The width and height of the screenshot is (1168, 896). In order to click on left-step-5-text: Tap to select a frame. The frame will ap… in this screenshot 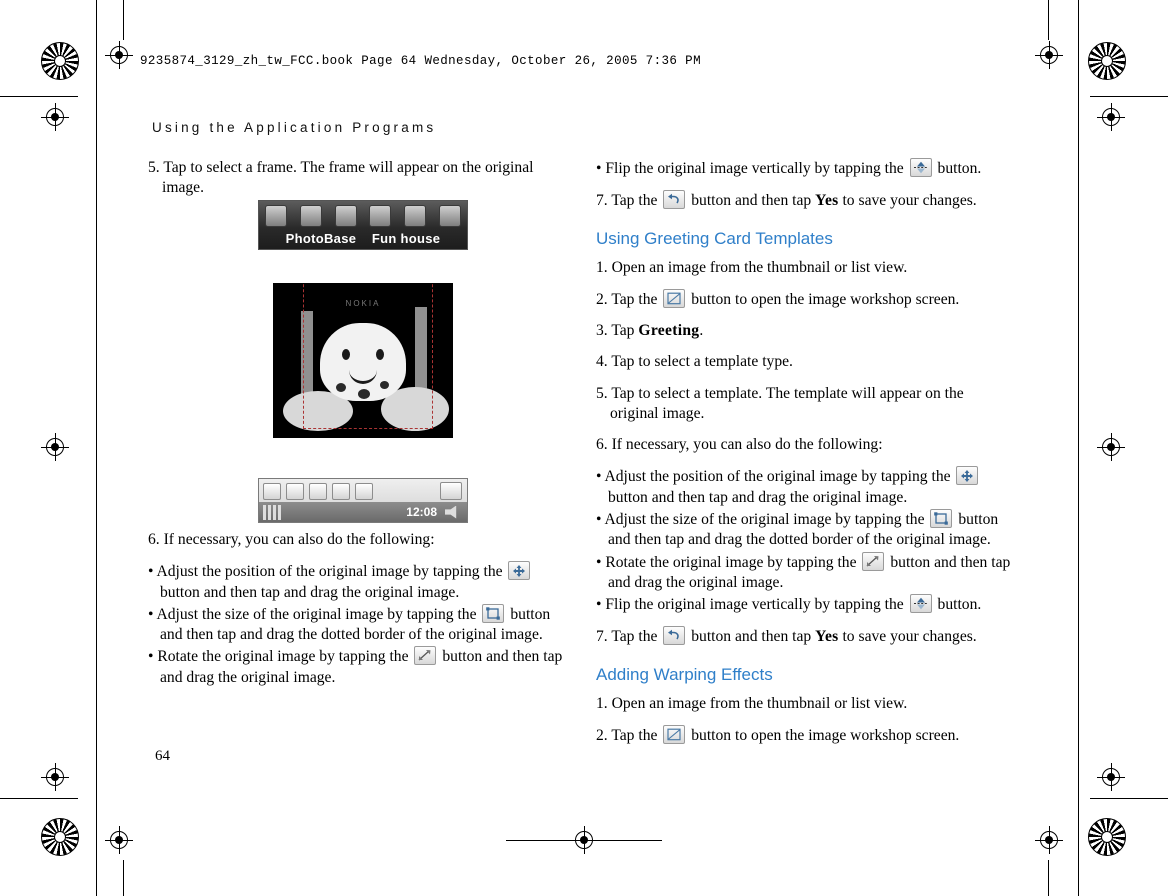, I will do `click(348, 178)`.